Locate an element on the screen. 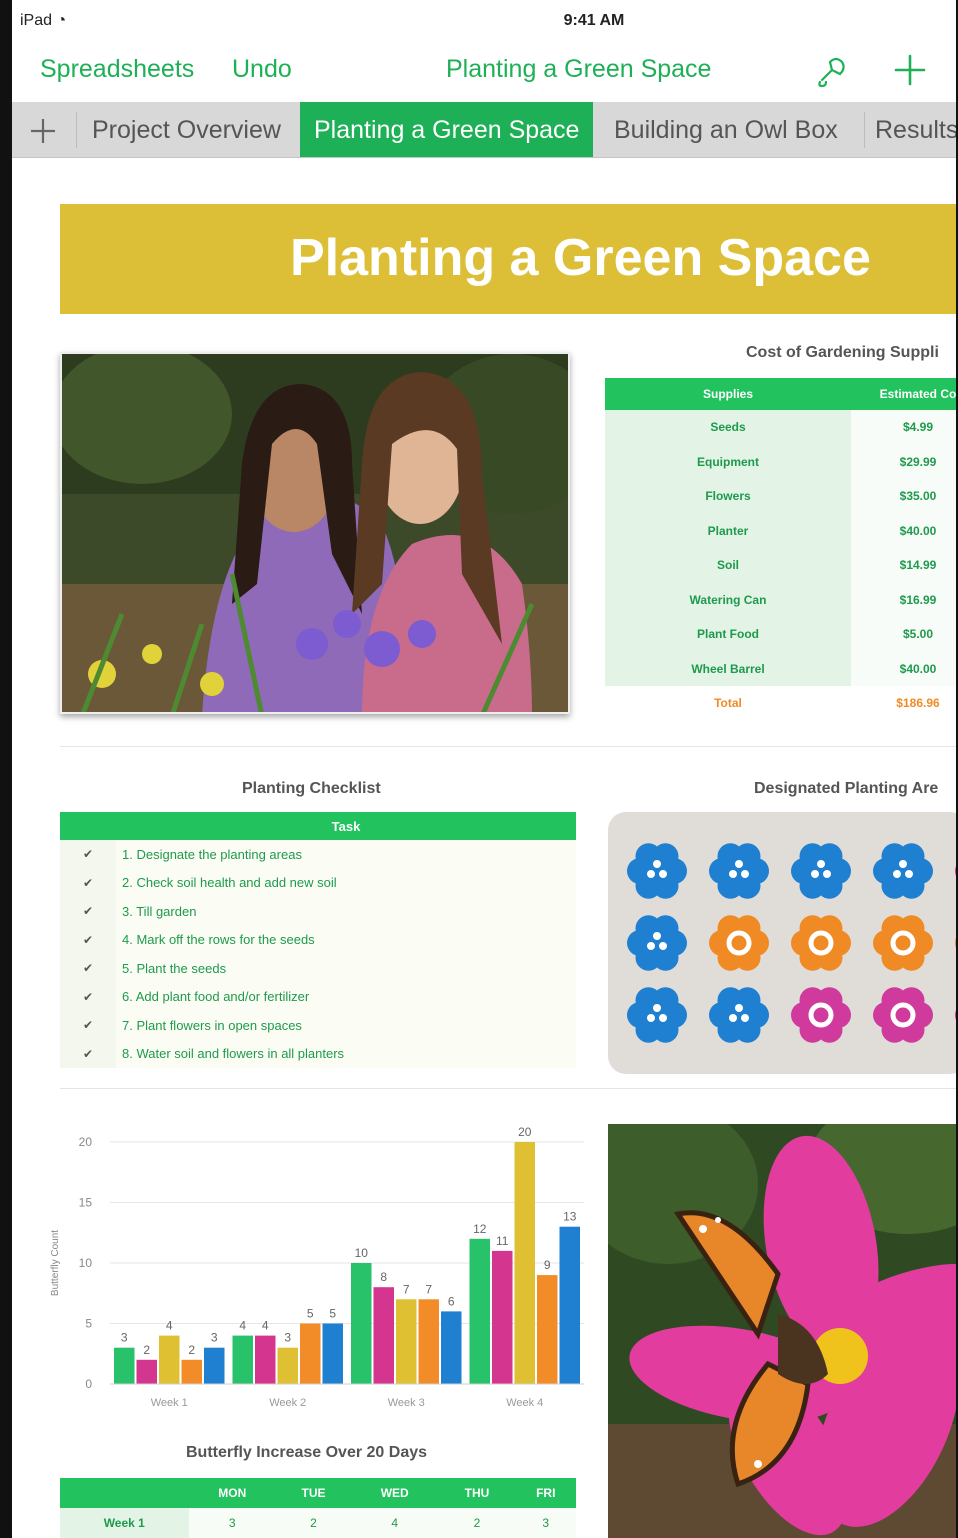 This screenshot has width=958, height=1538. table-row: Soil $14.99 is located at coordinates (780, 565).